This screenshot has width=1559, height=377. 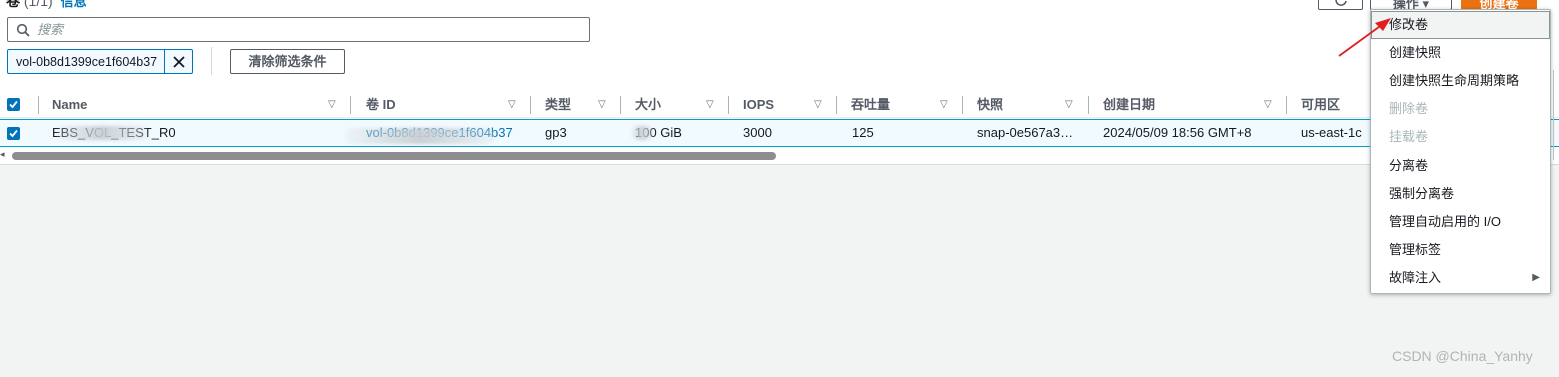 What do you see at coordinates (1409, 108) in the screenshot?
I see `menu-item-delete-volume: 删除卷` at bounding box center [1409, 108].